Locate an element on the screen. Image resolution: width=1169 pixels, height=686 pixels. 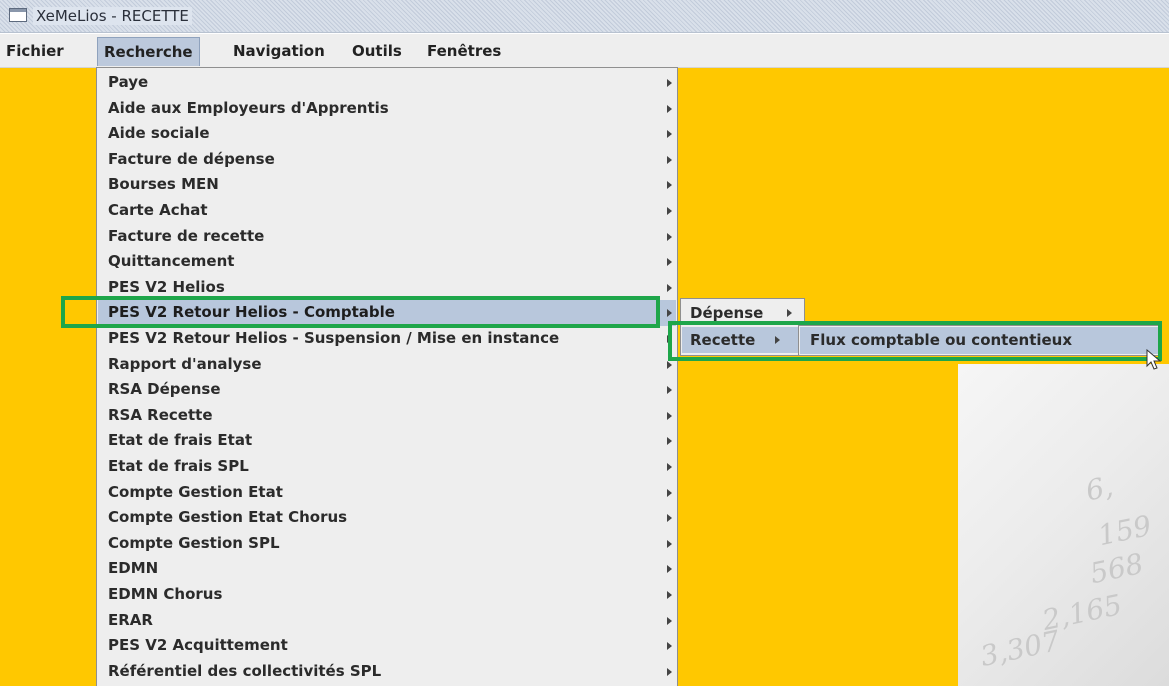
menu-item-label: RSA Recette is located at coordinates (160, 414).